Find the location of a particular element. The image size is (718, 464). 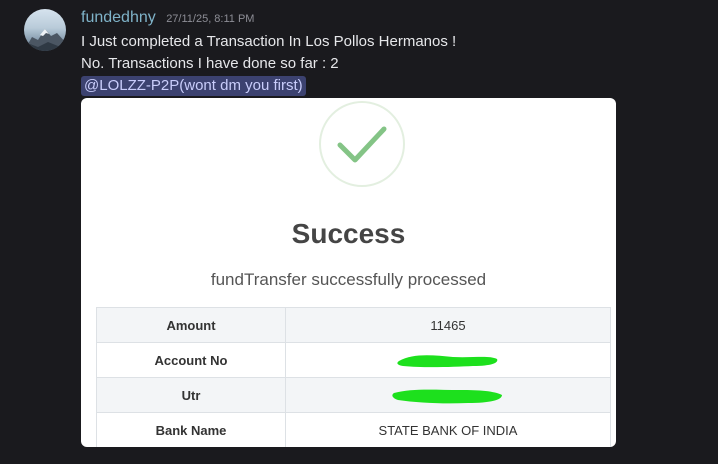

timestamp: 27/11/25, 8:11 PM is located at coordinates (210, 19).